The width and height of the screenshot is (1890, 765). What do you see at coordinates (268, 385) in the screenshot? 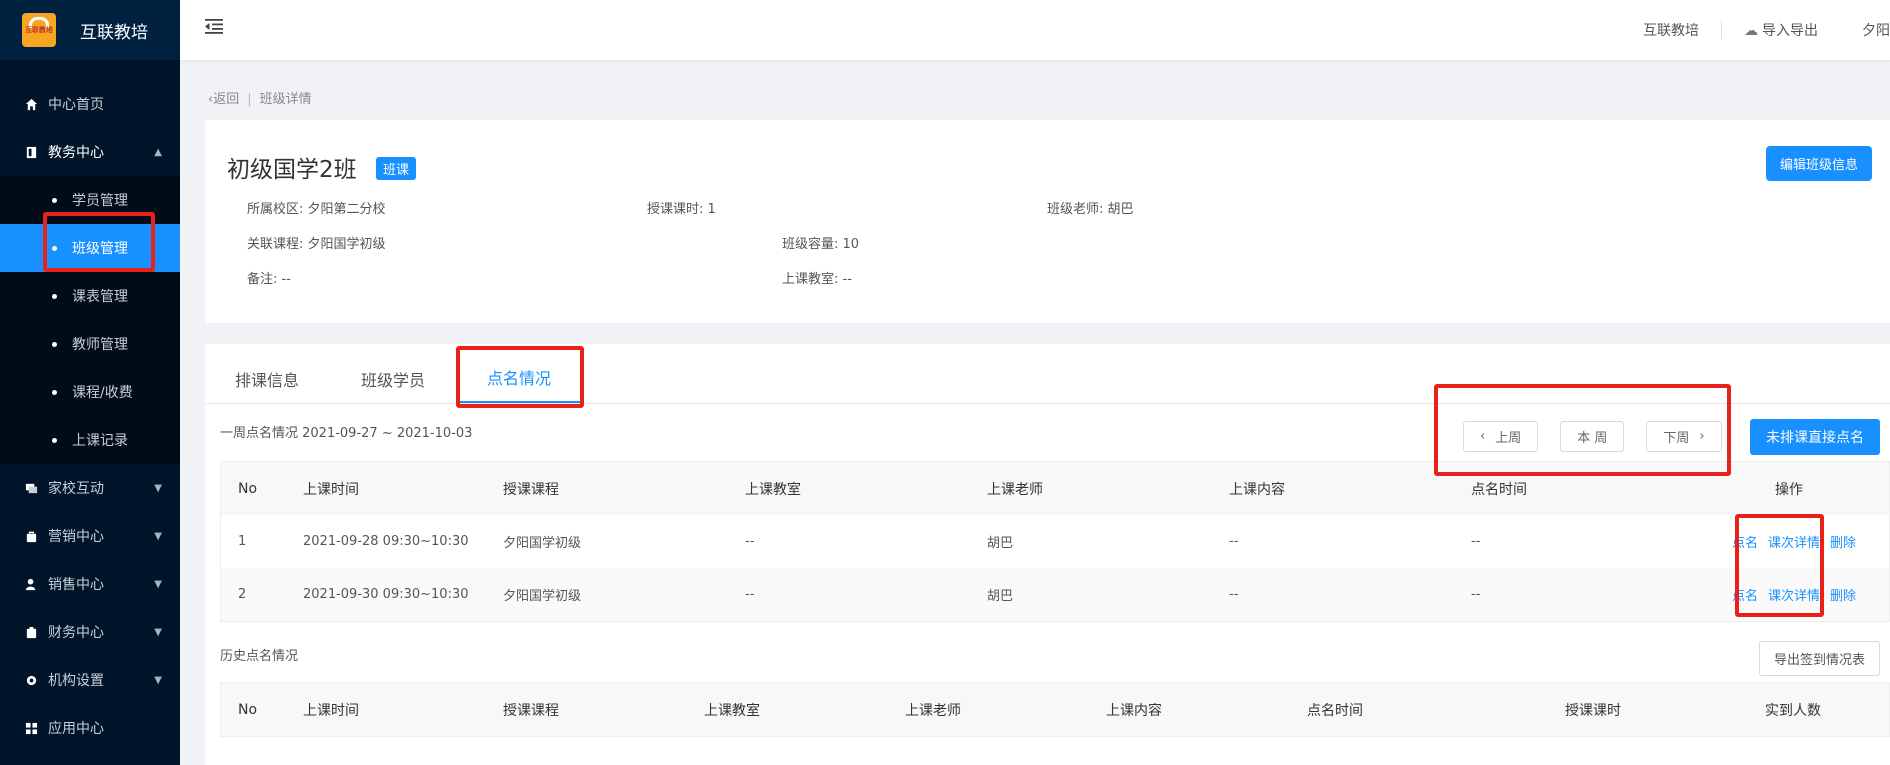
I see `tab-schedule: 排课信息` at bounding box center [268, 385].